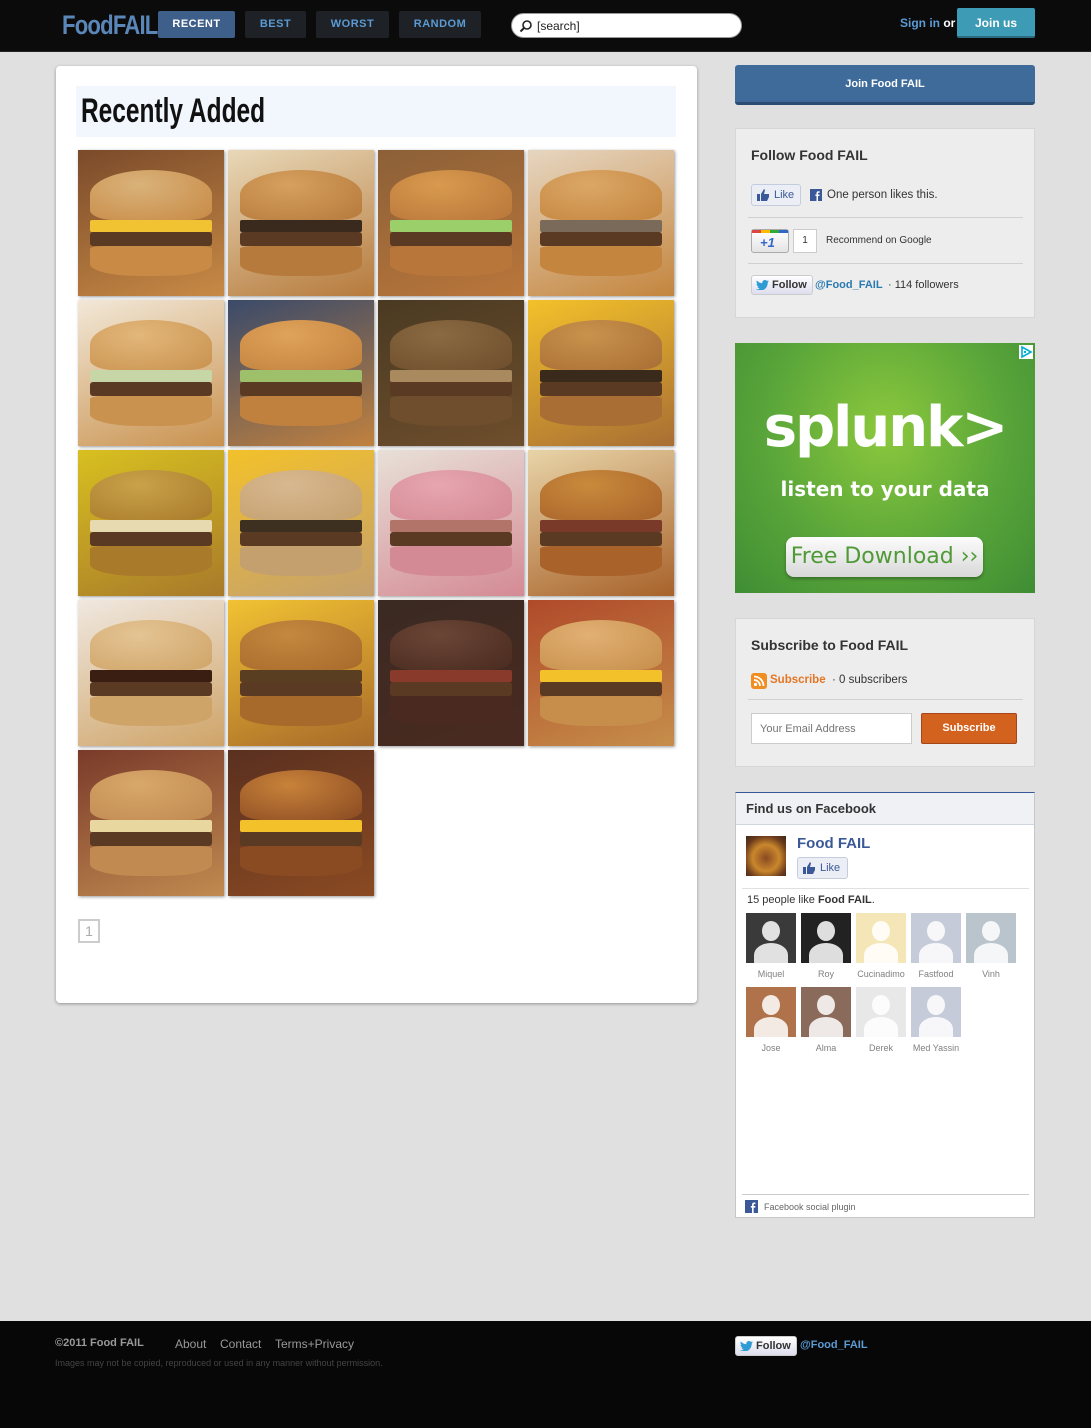  Describe the element at coordinates (301, 523) in the screenshot. I see `food-photo-tomato-cheeseburger` at that location.